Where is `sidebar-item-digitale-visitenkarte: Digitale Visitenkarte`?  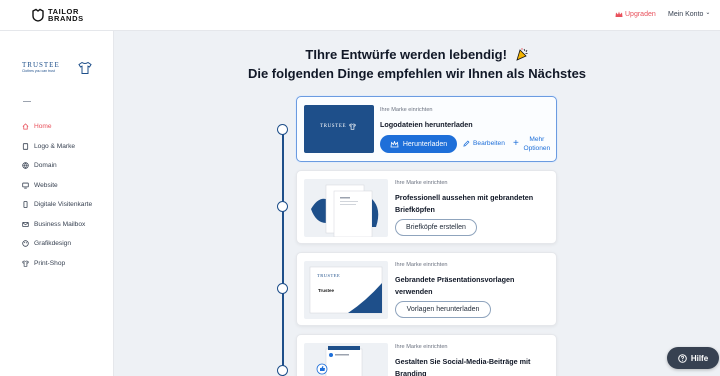
sidebar-item-digitale-visitenkarte: Digitale Visitenkarte is located at coordinates (57, 205).